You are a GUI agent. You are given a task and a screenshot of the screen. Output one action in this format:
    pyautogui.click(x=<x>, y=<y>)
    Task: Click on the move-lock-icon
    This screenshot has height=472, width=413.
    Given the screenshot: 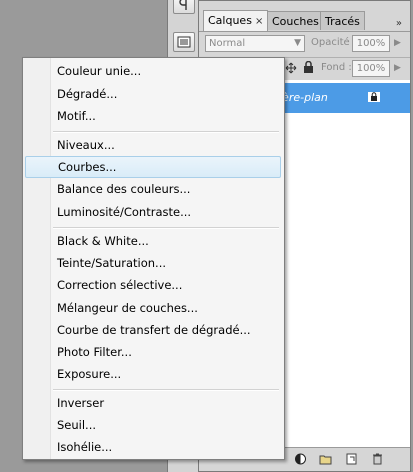 What is the action you would take?
    pyautogui.click(x=291, y=68)
    